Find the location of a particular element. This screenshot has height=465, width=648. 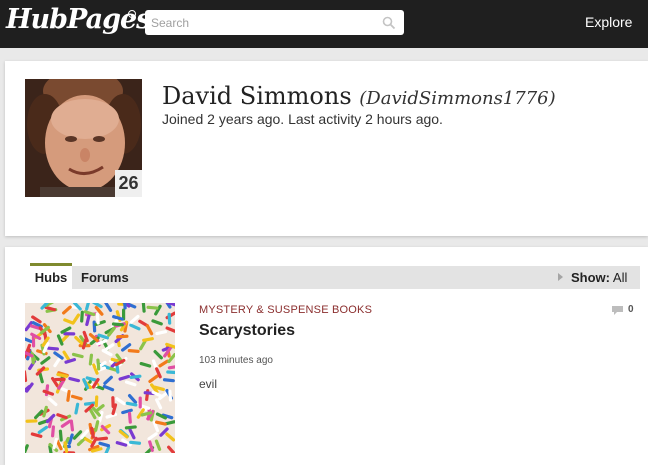

hubpages-logo: HubPages is located at coordinates (78, 19).